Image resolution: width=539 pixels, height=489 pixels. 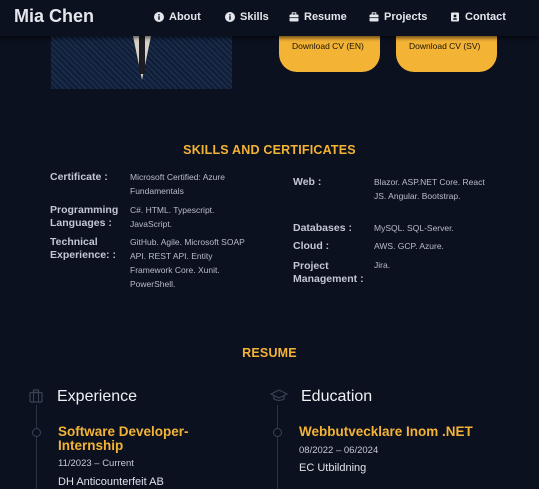 What do you see at coordinates (123, 438) in the screenshot?
I see `experience-item-title: Software Developer- Internship` at bounding box center [123, 438].